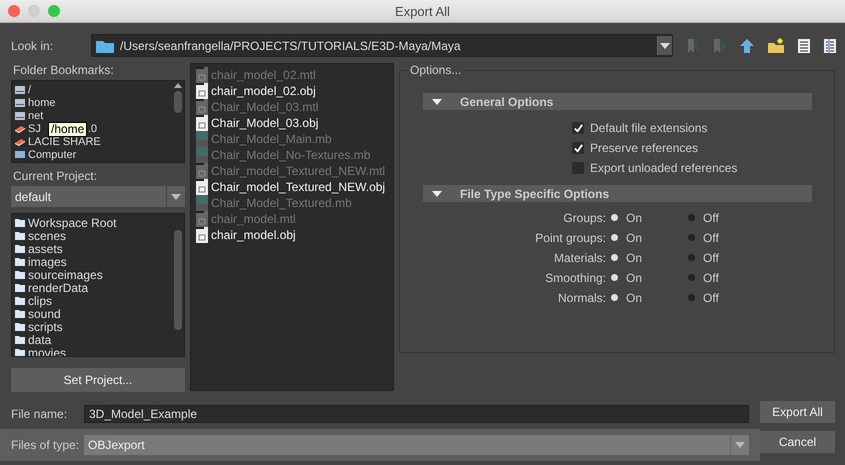 Image resolution: width=845 pixels, height=465 pixels. Describe the element at coordinates (64, 70) in the screenshot. I see `bookmarks-label: Folder Bookmarks:` at that location.